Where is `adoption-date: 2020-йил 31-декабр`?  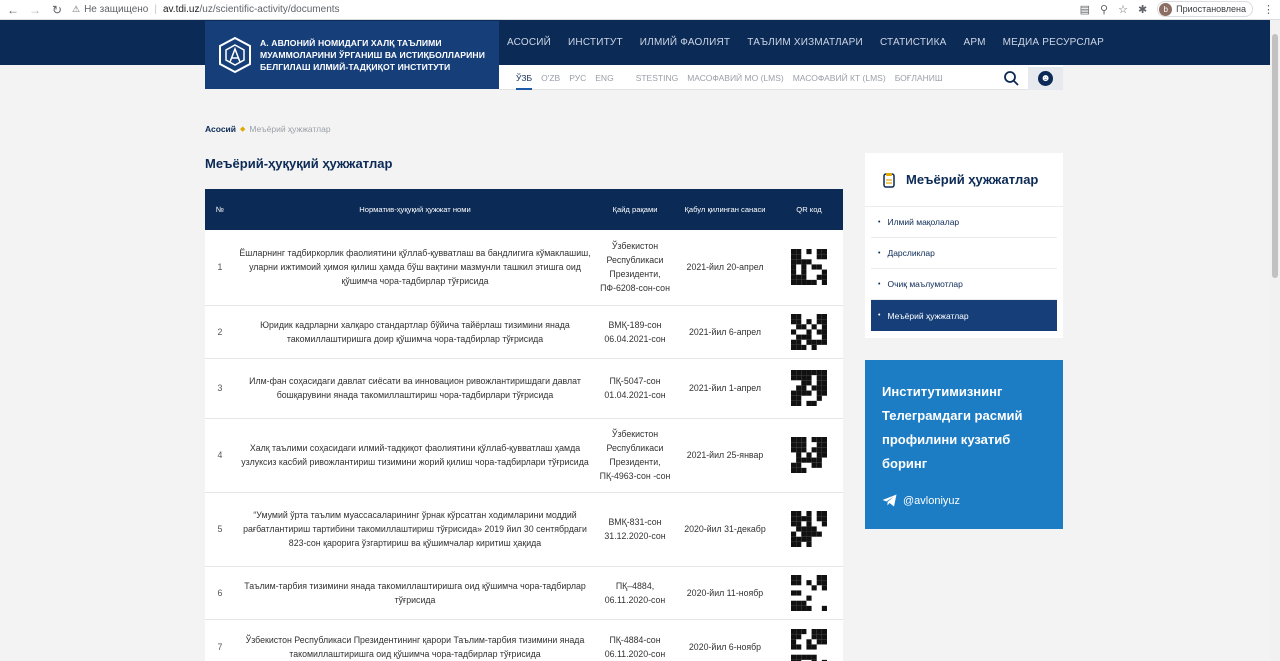 adoption-date: 2020-йил 31-декабр is located at coordinates (725, 529).